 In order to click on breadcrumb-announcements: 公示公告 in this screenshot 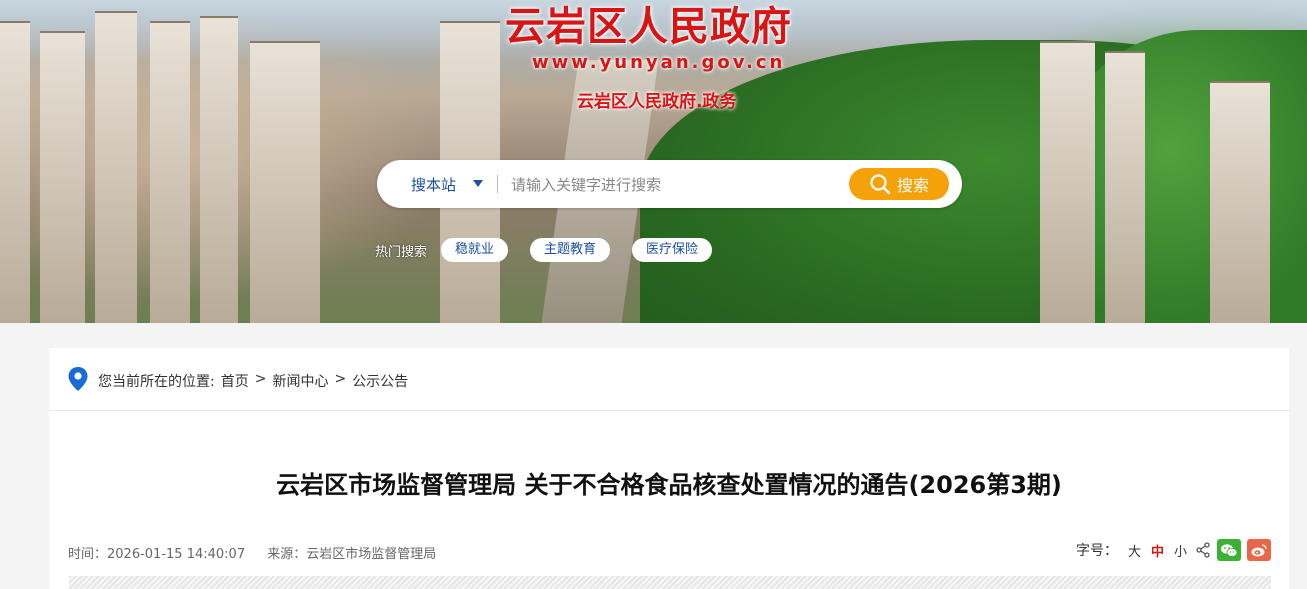, I will do `click(380, 381)`.